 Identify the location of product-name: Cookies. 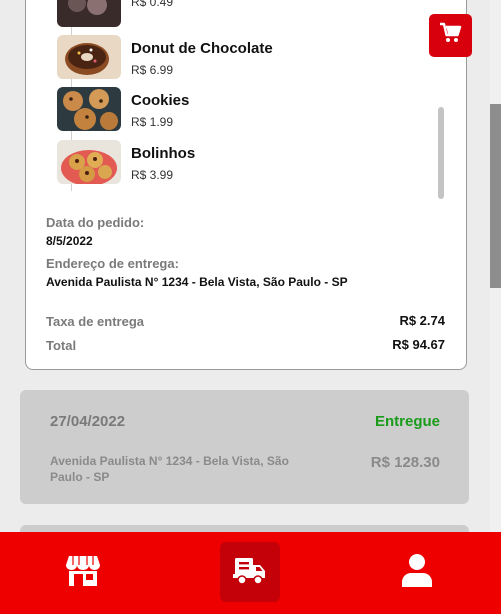
(160, 100).